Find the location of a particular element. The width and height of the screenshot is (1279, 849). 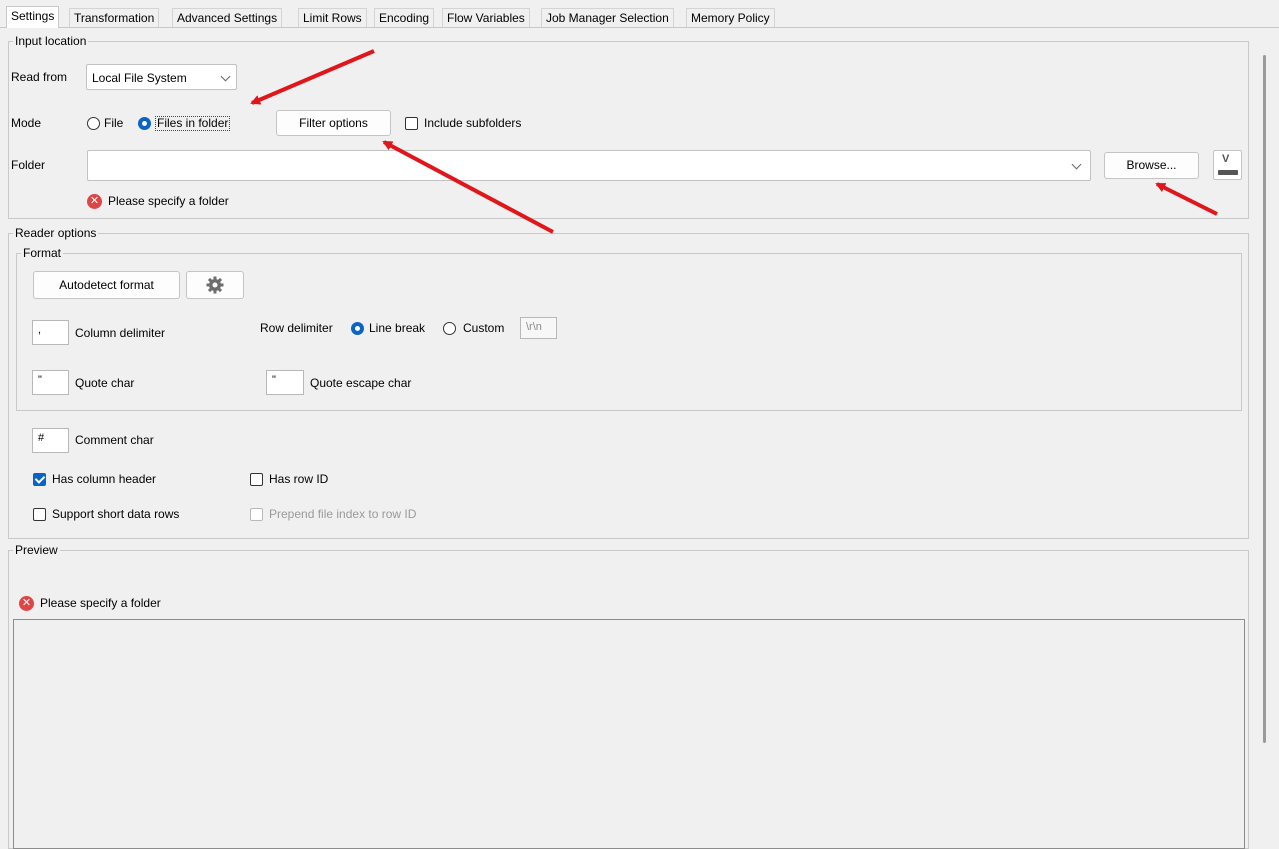

annotation-arrow-browse is located at coordinates (1186, 199).